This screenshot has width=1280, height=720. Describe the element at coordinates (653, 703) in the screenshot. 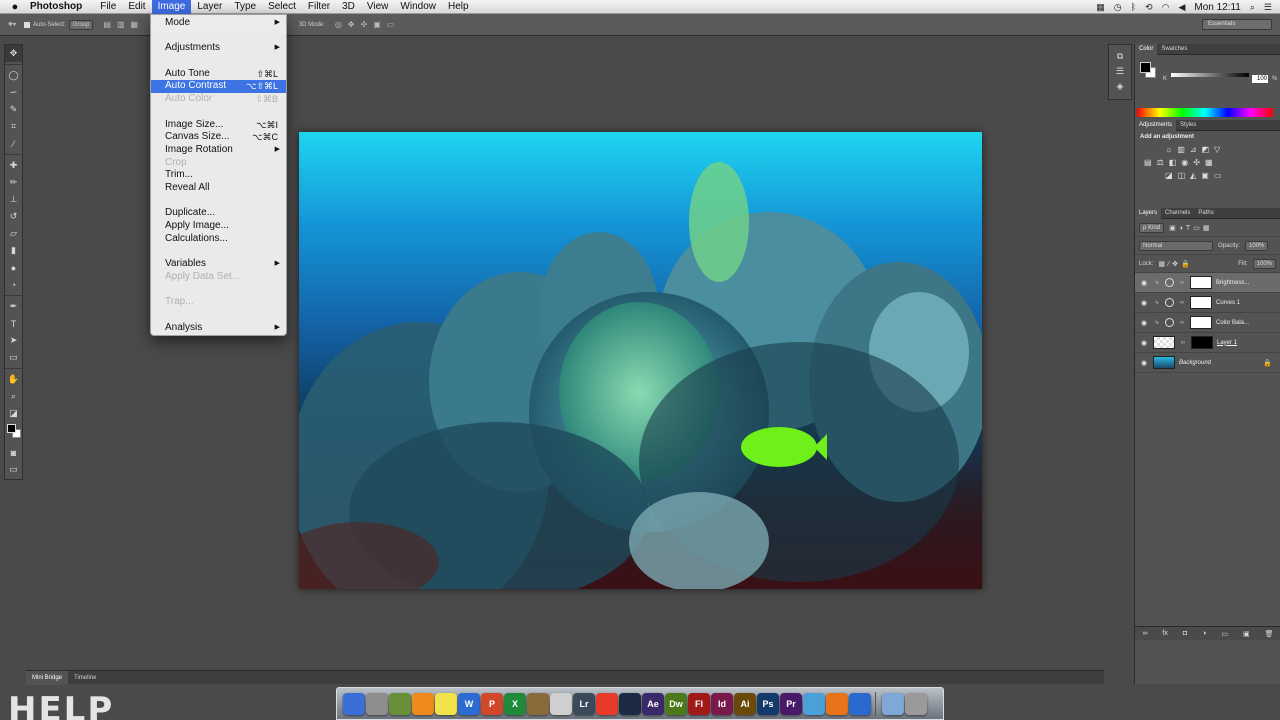

I see `aftereffects-icon: Ae` at that location.